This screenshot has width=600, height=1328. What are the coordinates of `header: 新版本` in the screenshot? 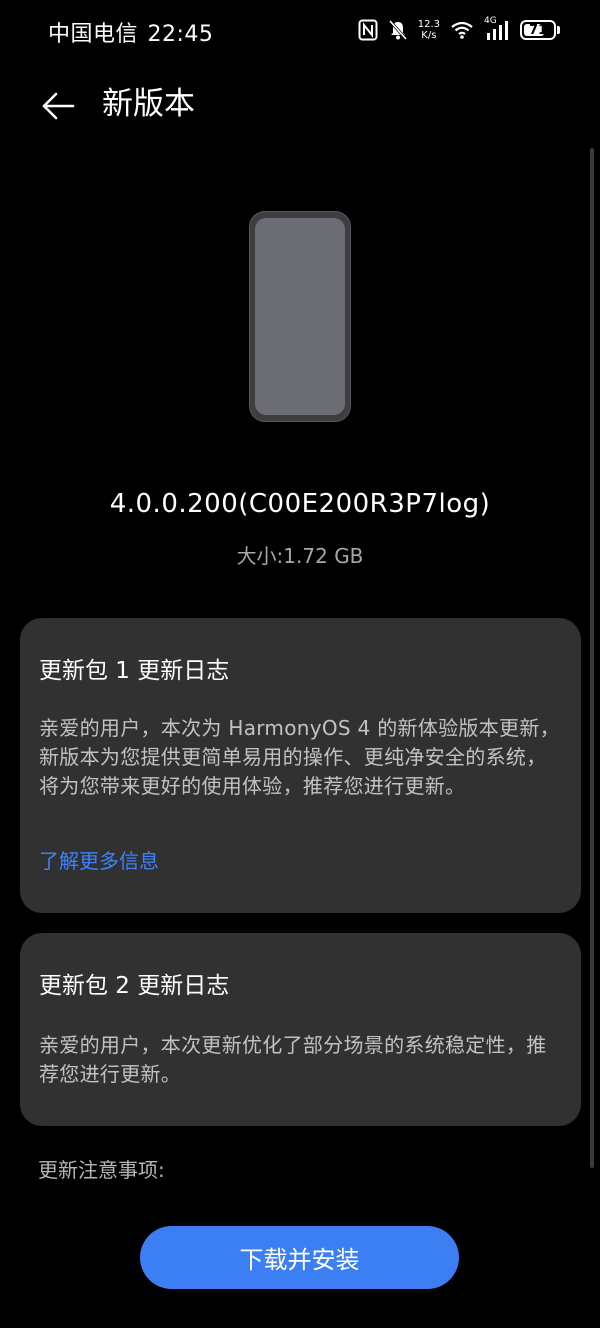 It's located at (300, 105).